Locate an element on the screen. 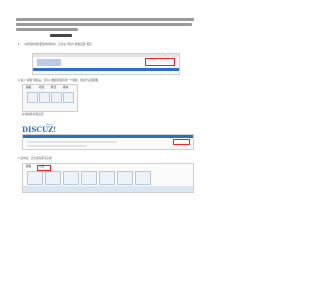 The image size is (320, 297). step-2-text: 2.进入“模板”面板后，您可以根据需要选择一个模板，或自行设置模板 is located at coordinates (58, 80).